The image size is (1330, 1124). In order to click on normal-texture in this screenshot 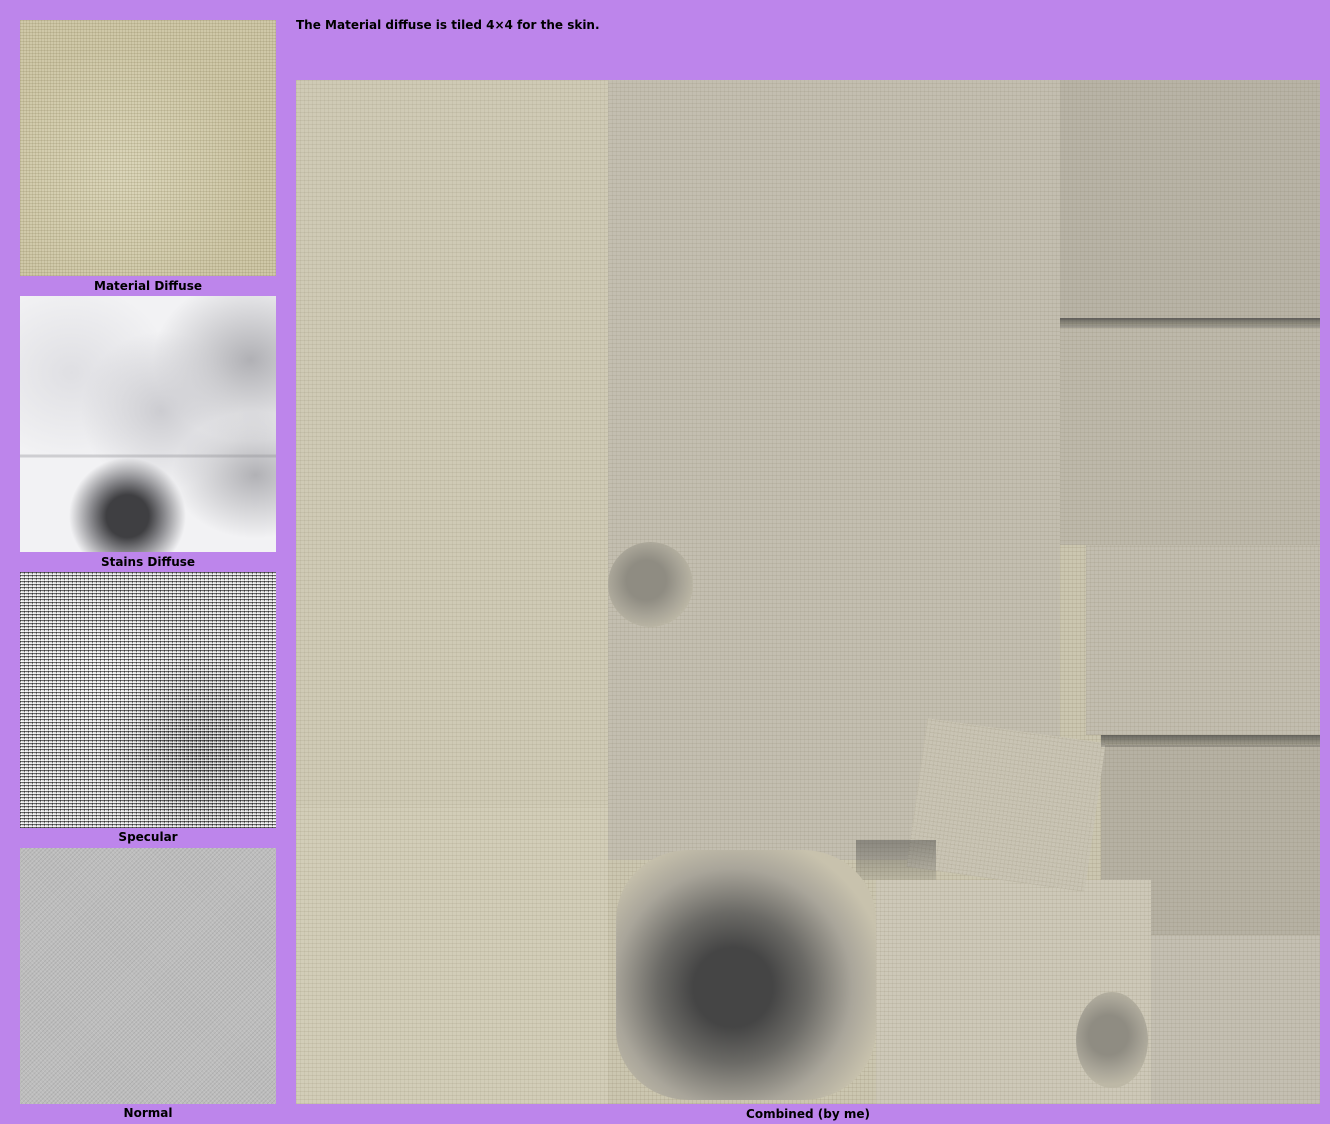, I will do `click(148, 976)`.